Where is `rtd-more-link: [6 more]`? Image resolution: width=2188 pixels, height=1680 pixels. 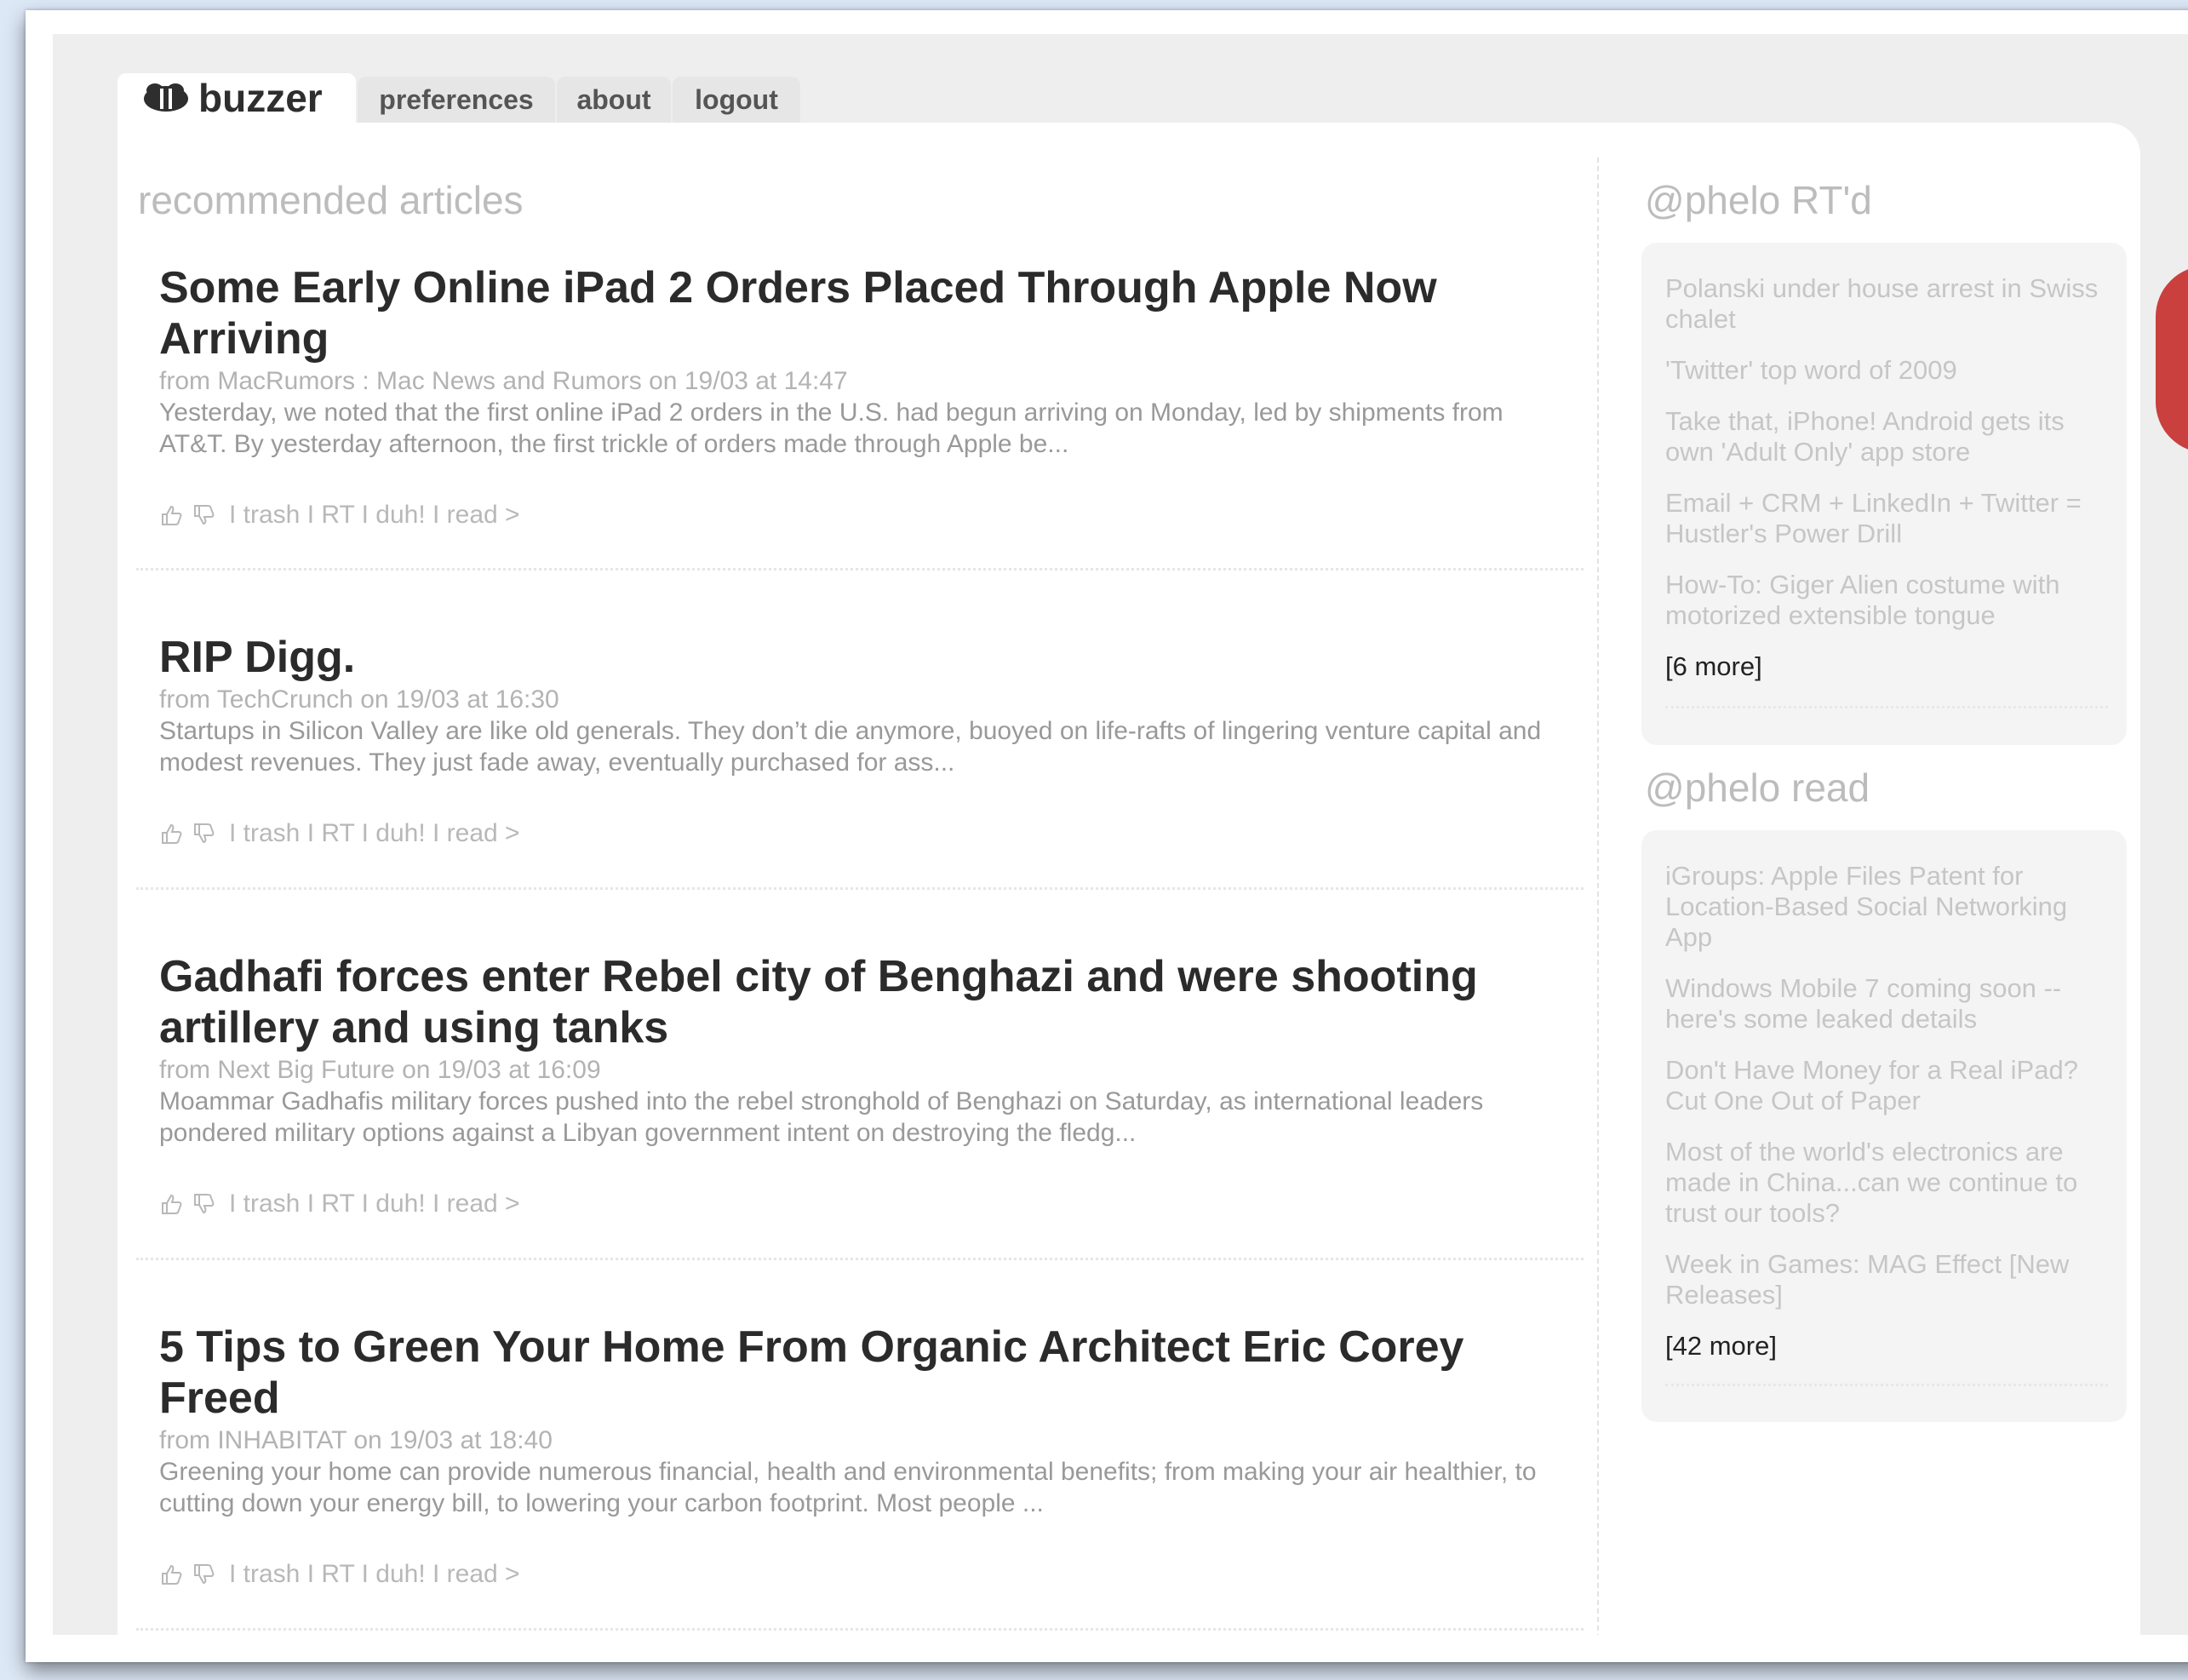 rtd-more-link: [6 more] is located at coordinates (1713, 666).